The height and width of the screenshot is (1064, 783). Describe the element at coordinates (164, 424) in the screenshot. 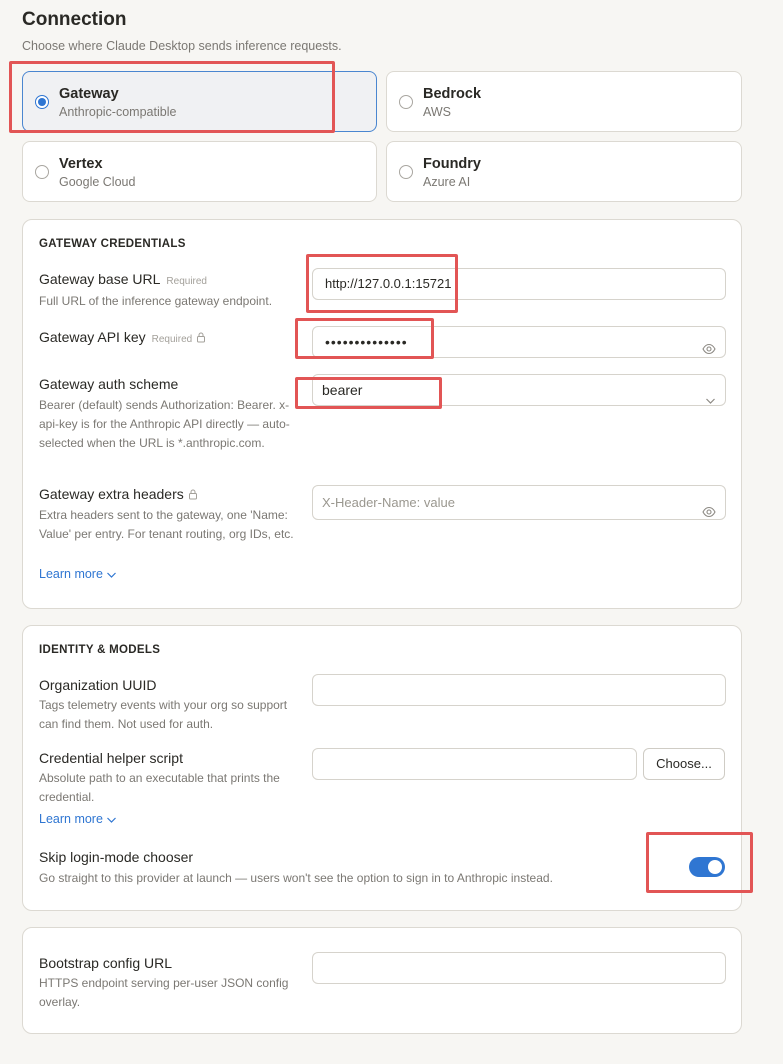

I see `help-auth-scheme: Bearer (default) sends Authorization` at that location.